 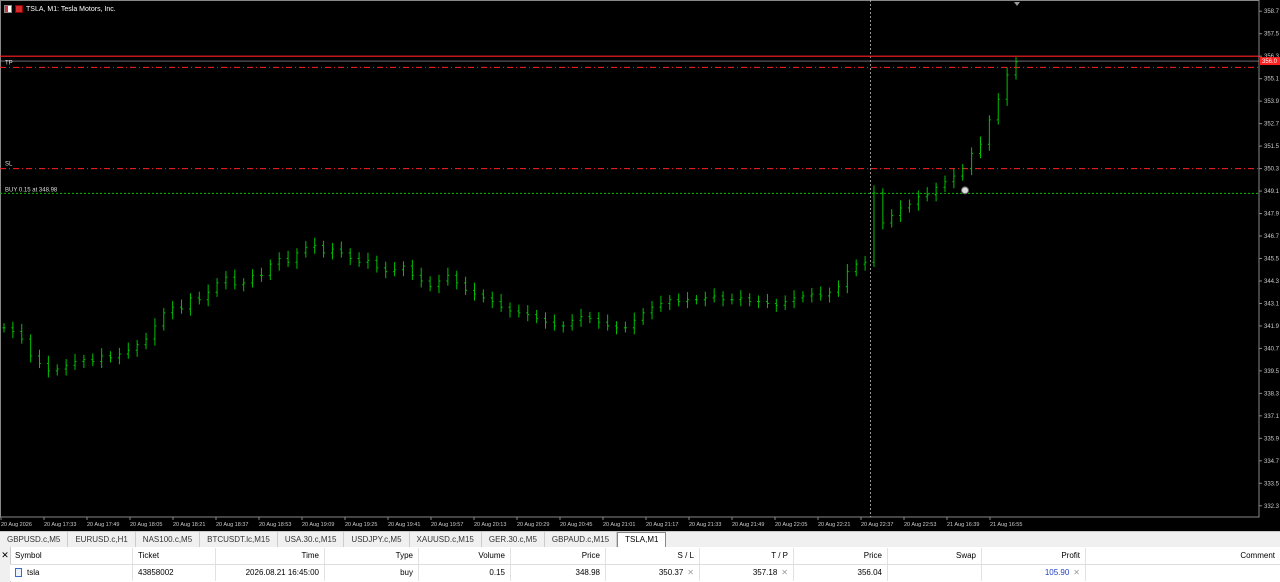 I want to click on y-axis-label: 355.1, so click(x=1272, y=80).